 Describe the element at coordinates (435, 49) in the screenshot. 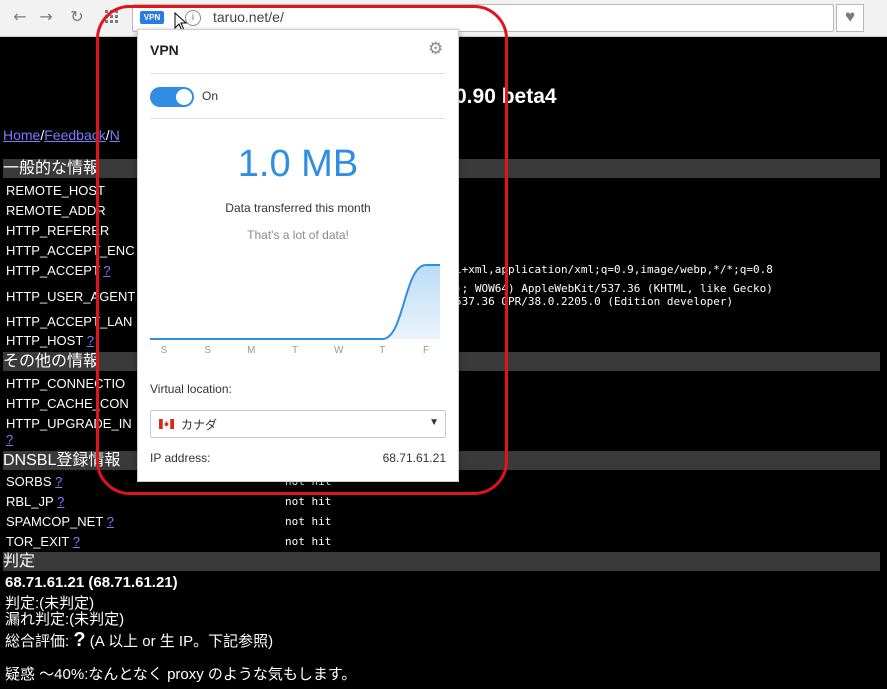

I see `gear-icon: ⚙` at that location.